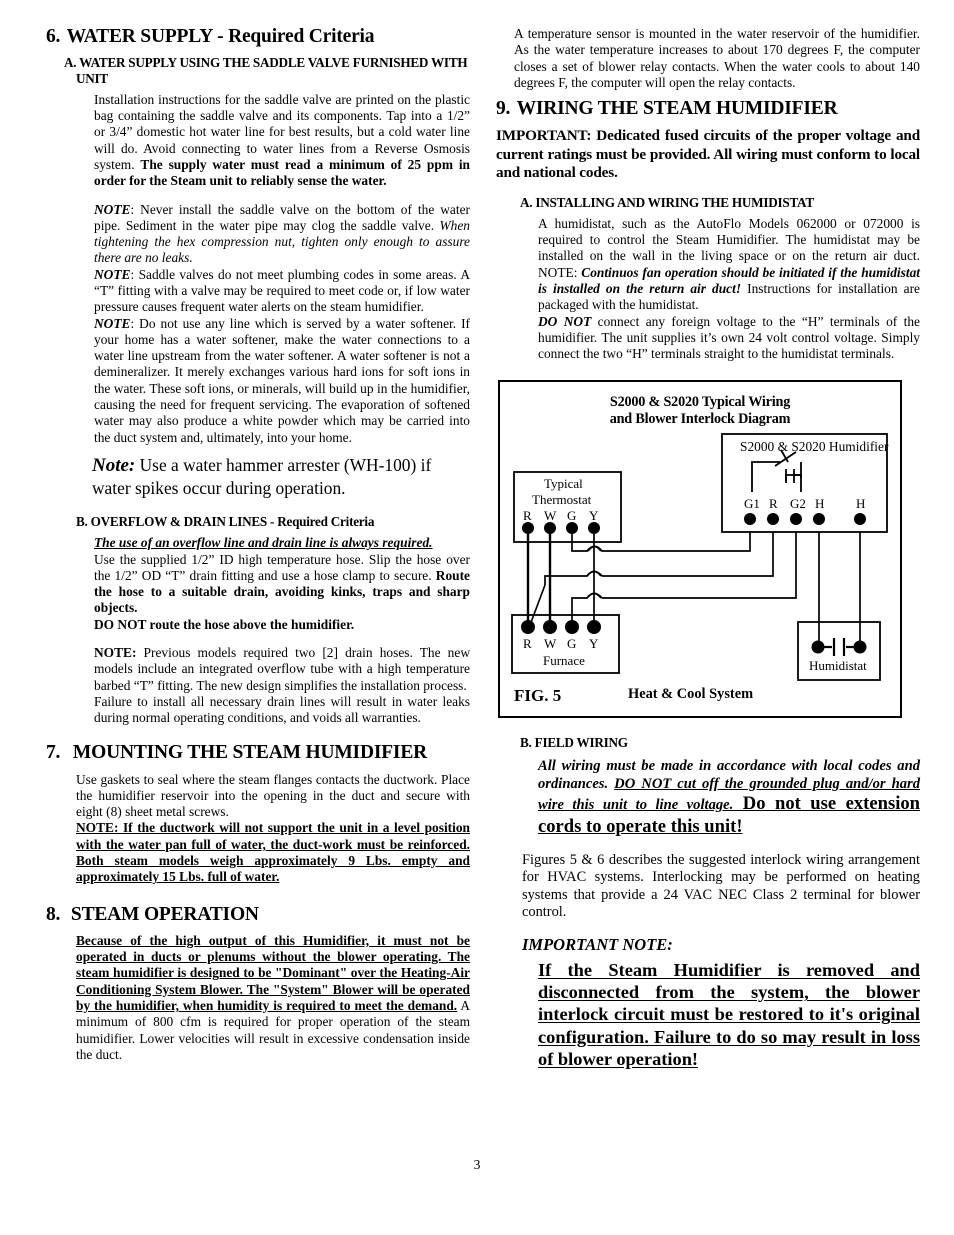 This screenshot has height=1235, width=954. What do you see at coordinates (594, 644) in the screenshot?
I see `furnace-terminal-y: Y` at bounding box center [594, 644].